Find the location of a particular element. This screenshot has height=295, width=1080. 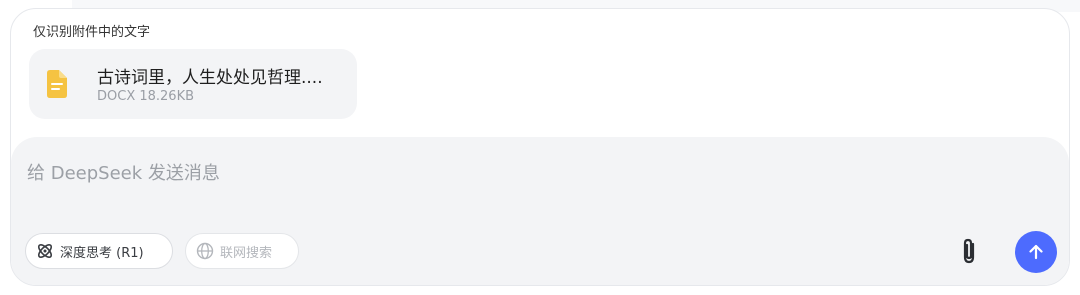

web-search-toggle: 联网搜索 is located at coordinates (242, 251).